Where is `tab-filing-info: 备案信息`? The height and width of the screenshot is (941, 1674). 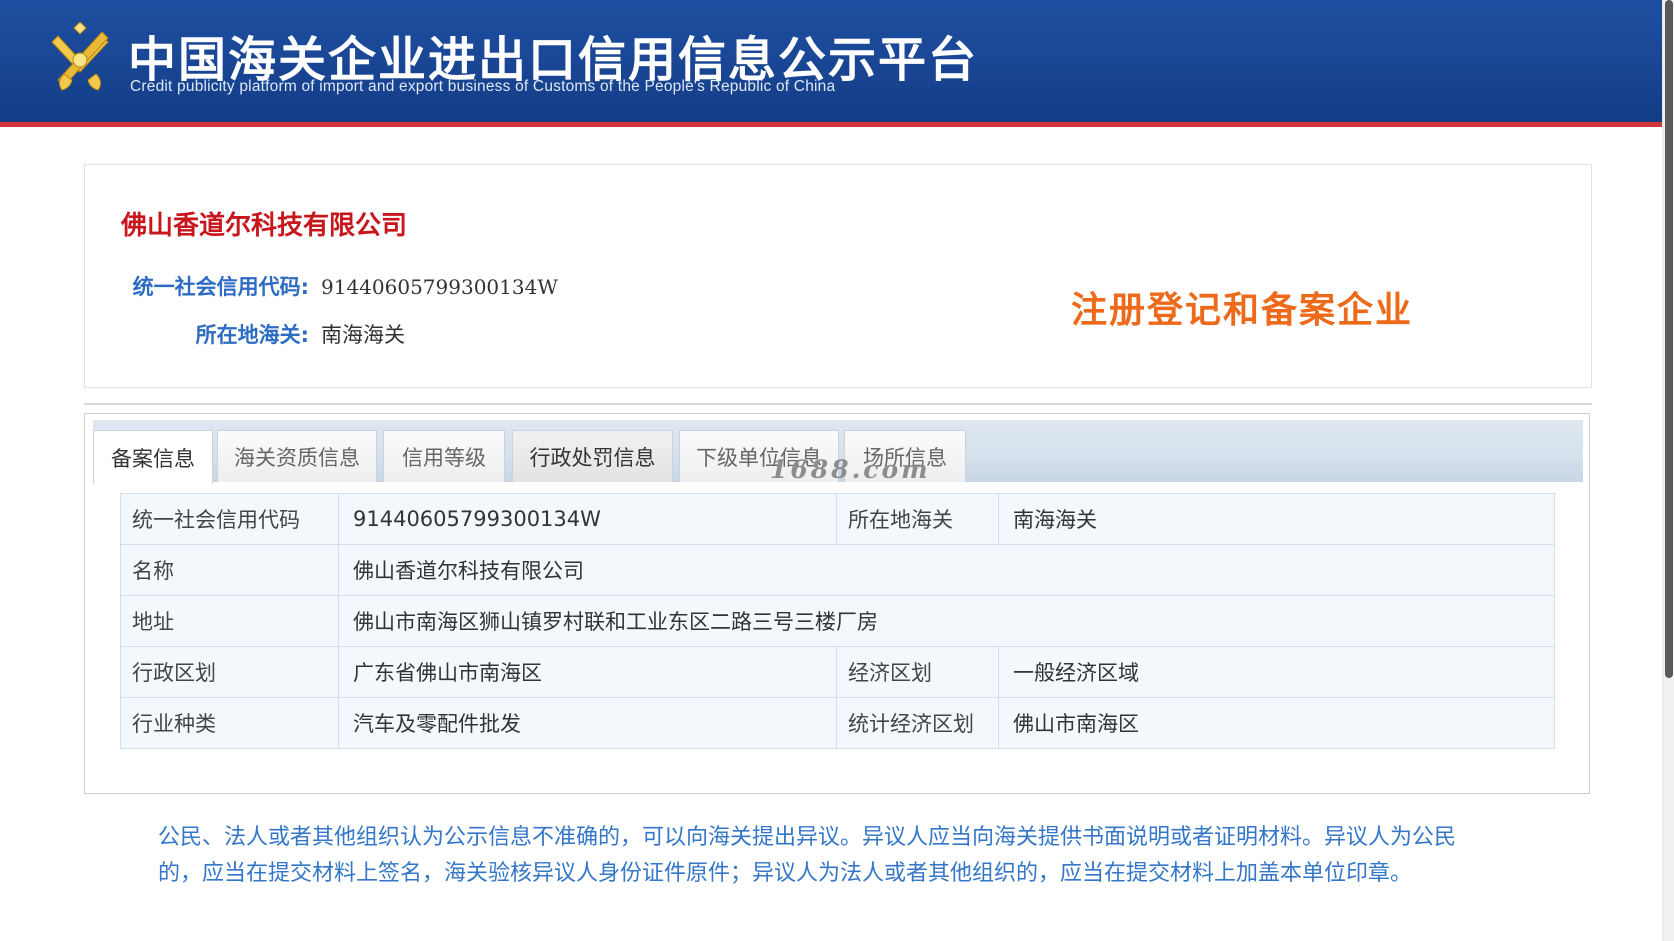
tab-filing-info: 备案信息 is located at coordinates (153, 457).